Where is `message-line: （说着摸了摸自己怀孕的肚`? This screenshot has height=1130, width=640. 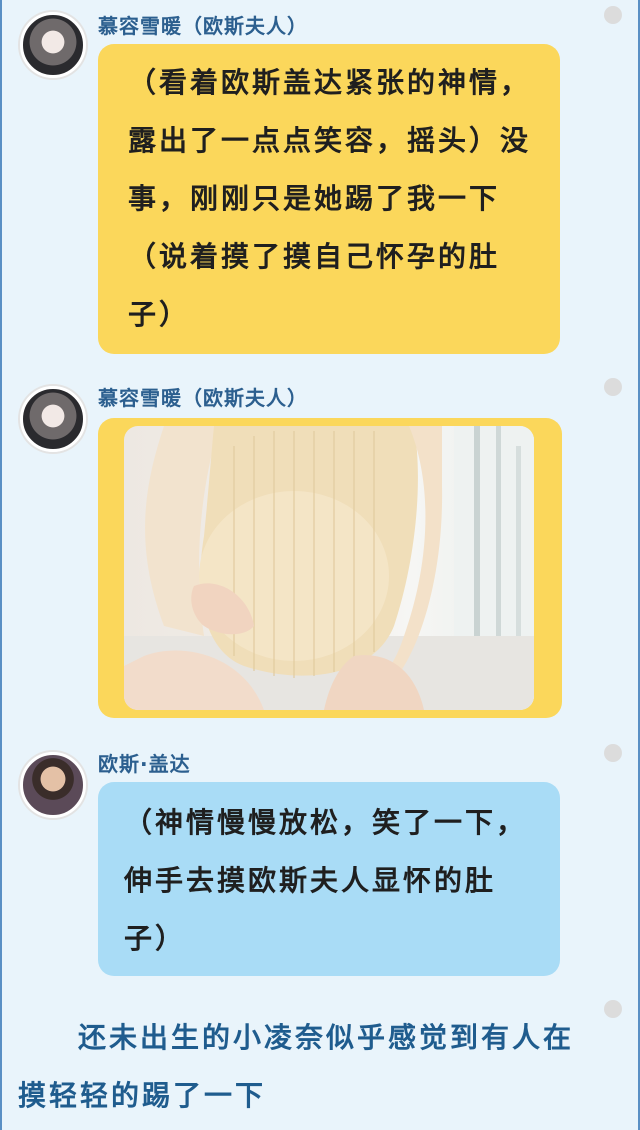
message-line: （说着摸了摸自己怀孕的肚 is located at coordinates (314, 256).